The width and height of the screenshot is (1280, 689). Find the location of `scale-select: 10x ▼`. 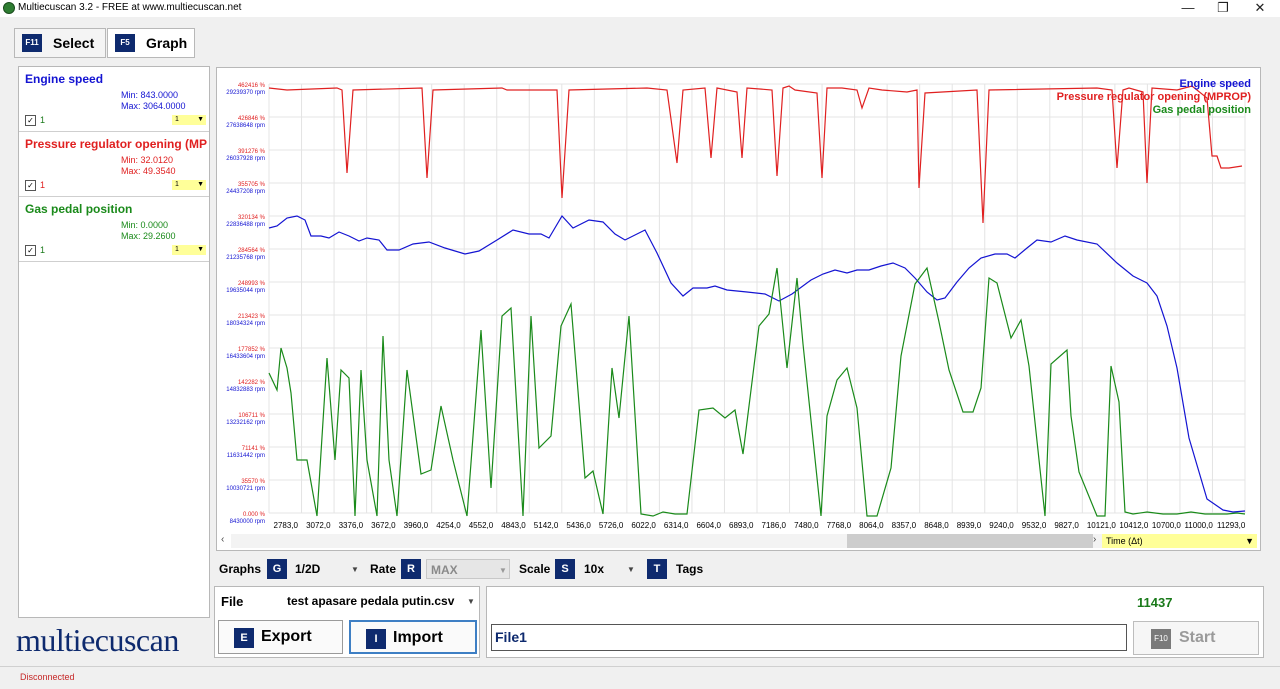

scale-select: 10x ▼ is located at coordinates (610, 569).